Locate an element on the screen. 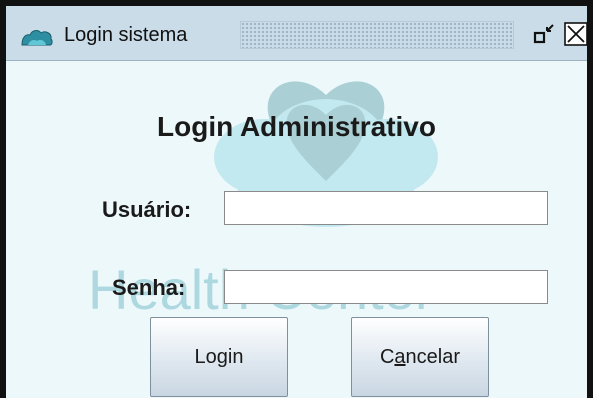 This screenshot has height=398, width=596. login-label-b: in is located at coordinates (235, 356).